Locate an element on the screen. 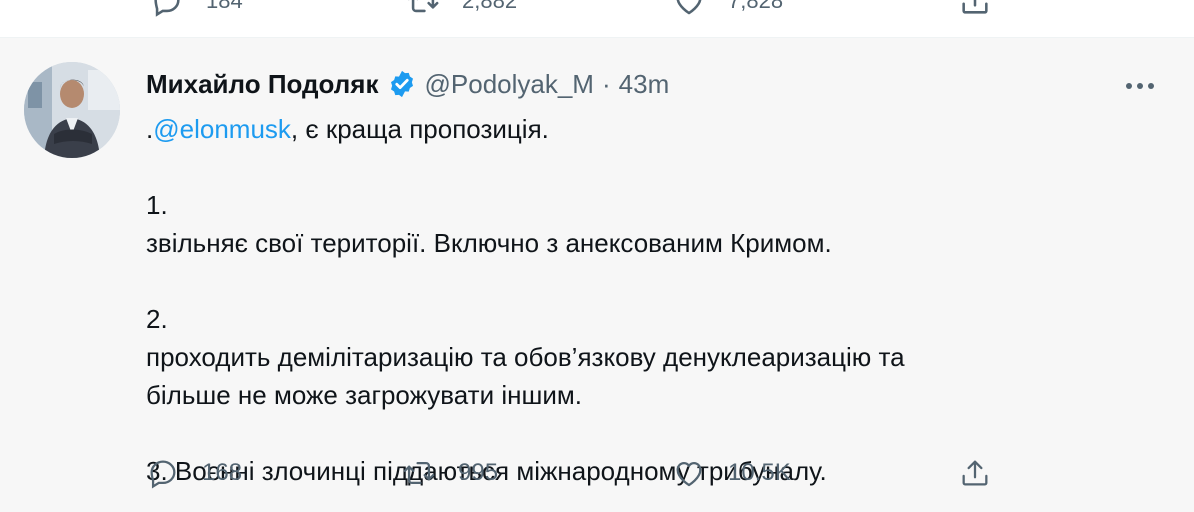  tweet-timestamp: 43m is located at coordinates (644, 84).